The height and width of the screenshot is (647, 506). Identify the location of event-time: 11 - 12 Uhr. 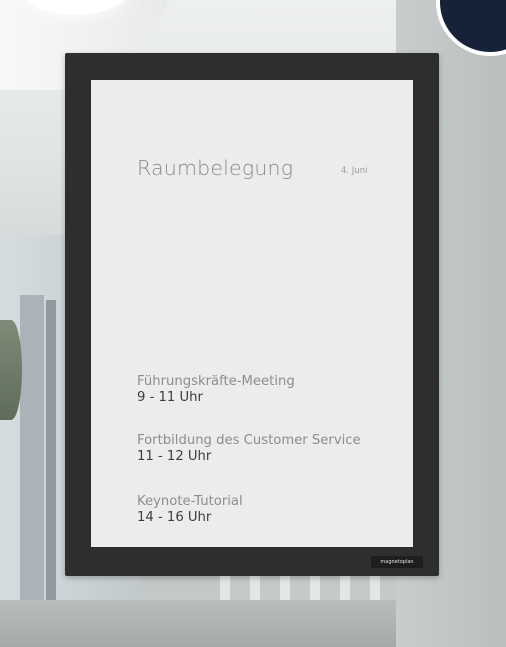
(174, 456).